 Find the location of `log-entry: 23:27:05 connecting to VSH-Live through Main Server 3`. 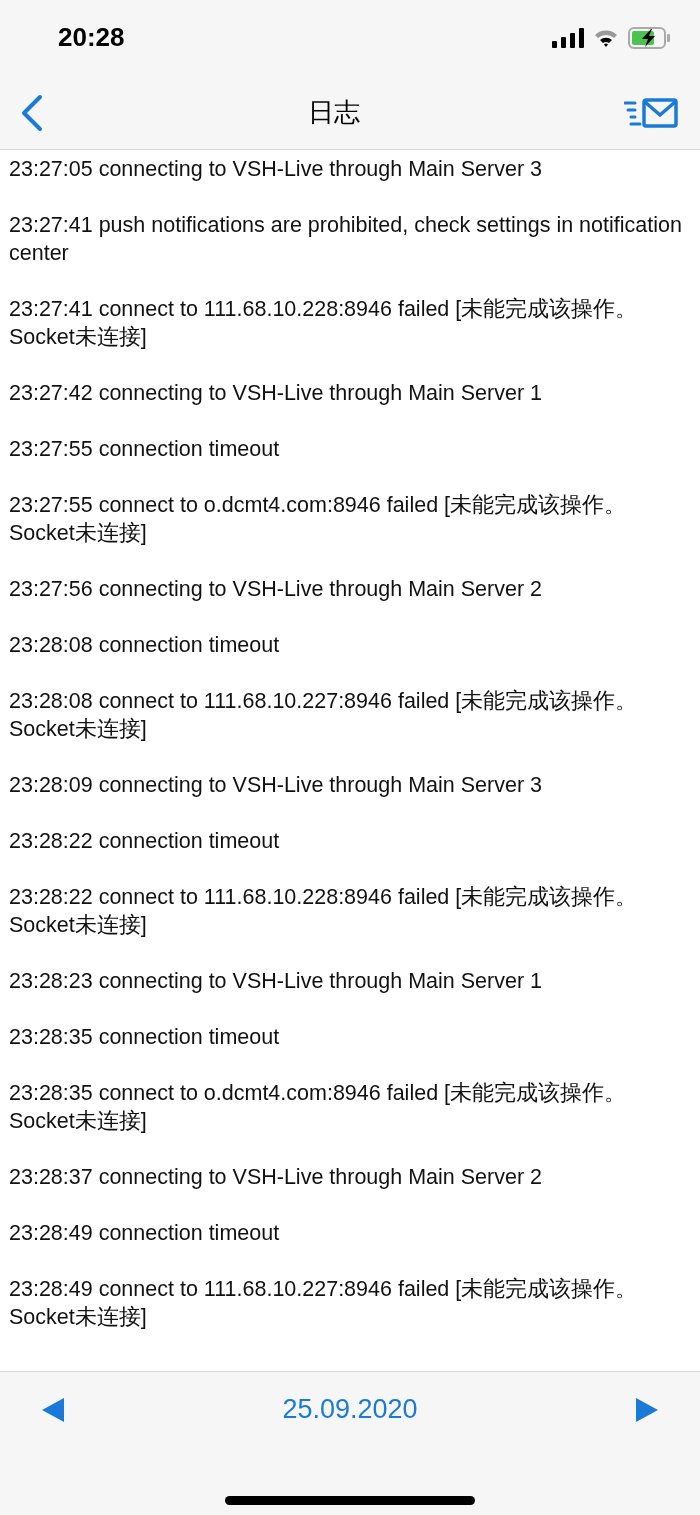

log-entry: 23:27:05 connecting to VSH-Live through Main Server 3 is located at coordinates (276, 169).